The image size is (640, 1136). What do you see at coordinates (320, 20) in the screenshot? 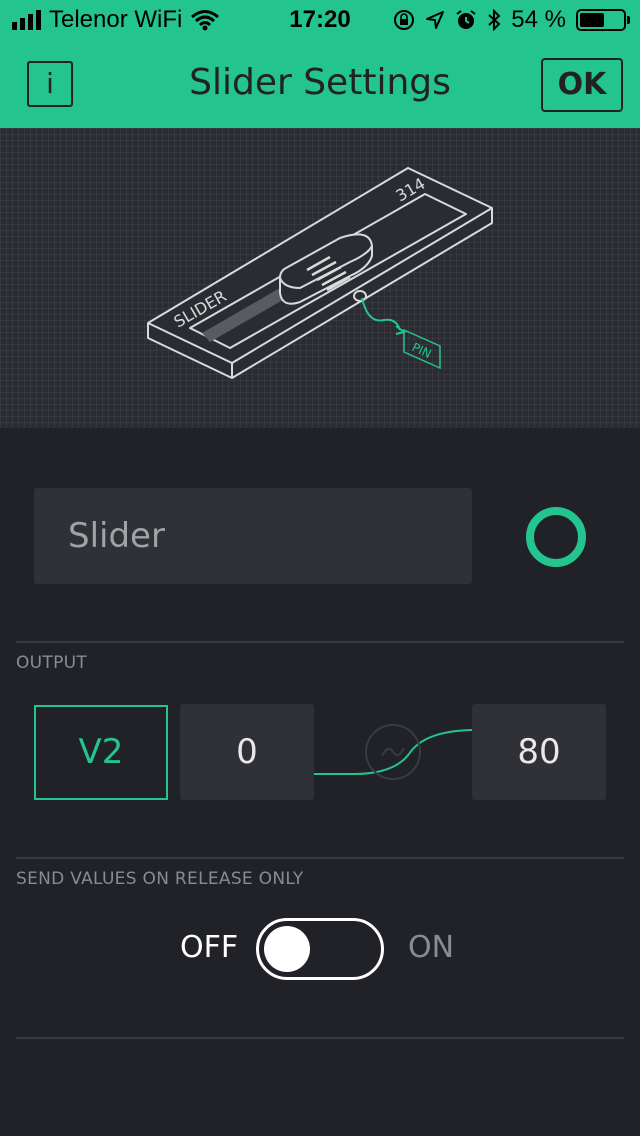
I see `status-bar: Telenor WiFi 17:20 54 %` at bounding box center [320, 20].